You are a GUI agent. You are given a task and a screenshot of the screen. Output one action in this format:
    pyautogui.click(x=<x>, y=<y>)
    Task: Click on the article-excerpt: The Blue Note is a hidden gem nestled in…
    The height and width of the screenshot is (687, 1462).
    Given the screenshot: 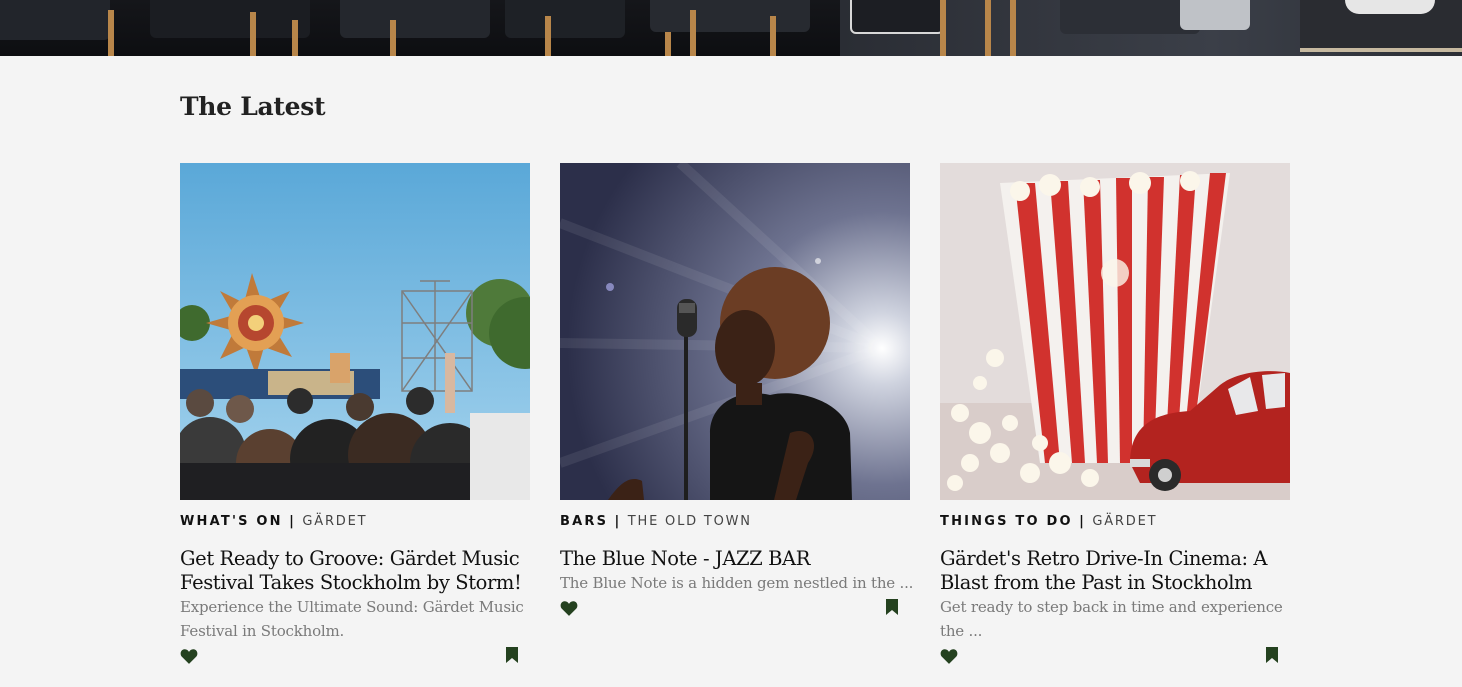 What is the action you would take?
    pyautogui.click(x=737, y=583)
    